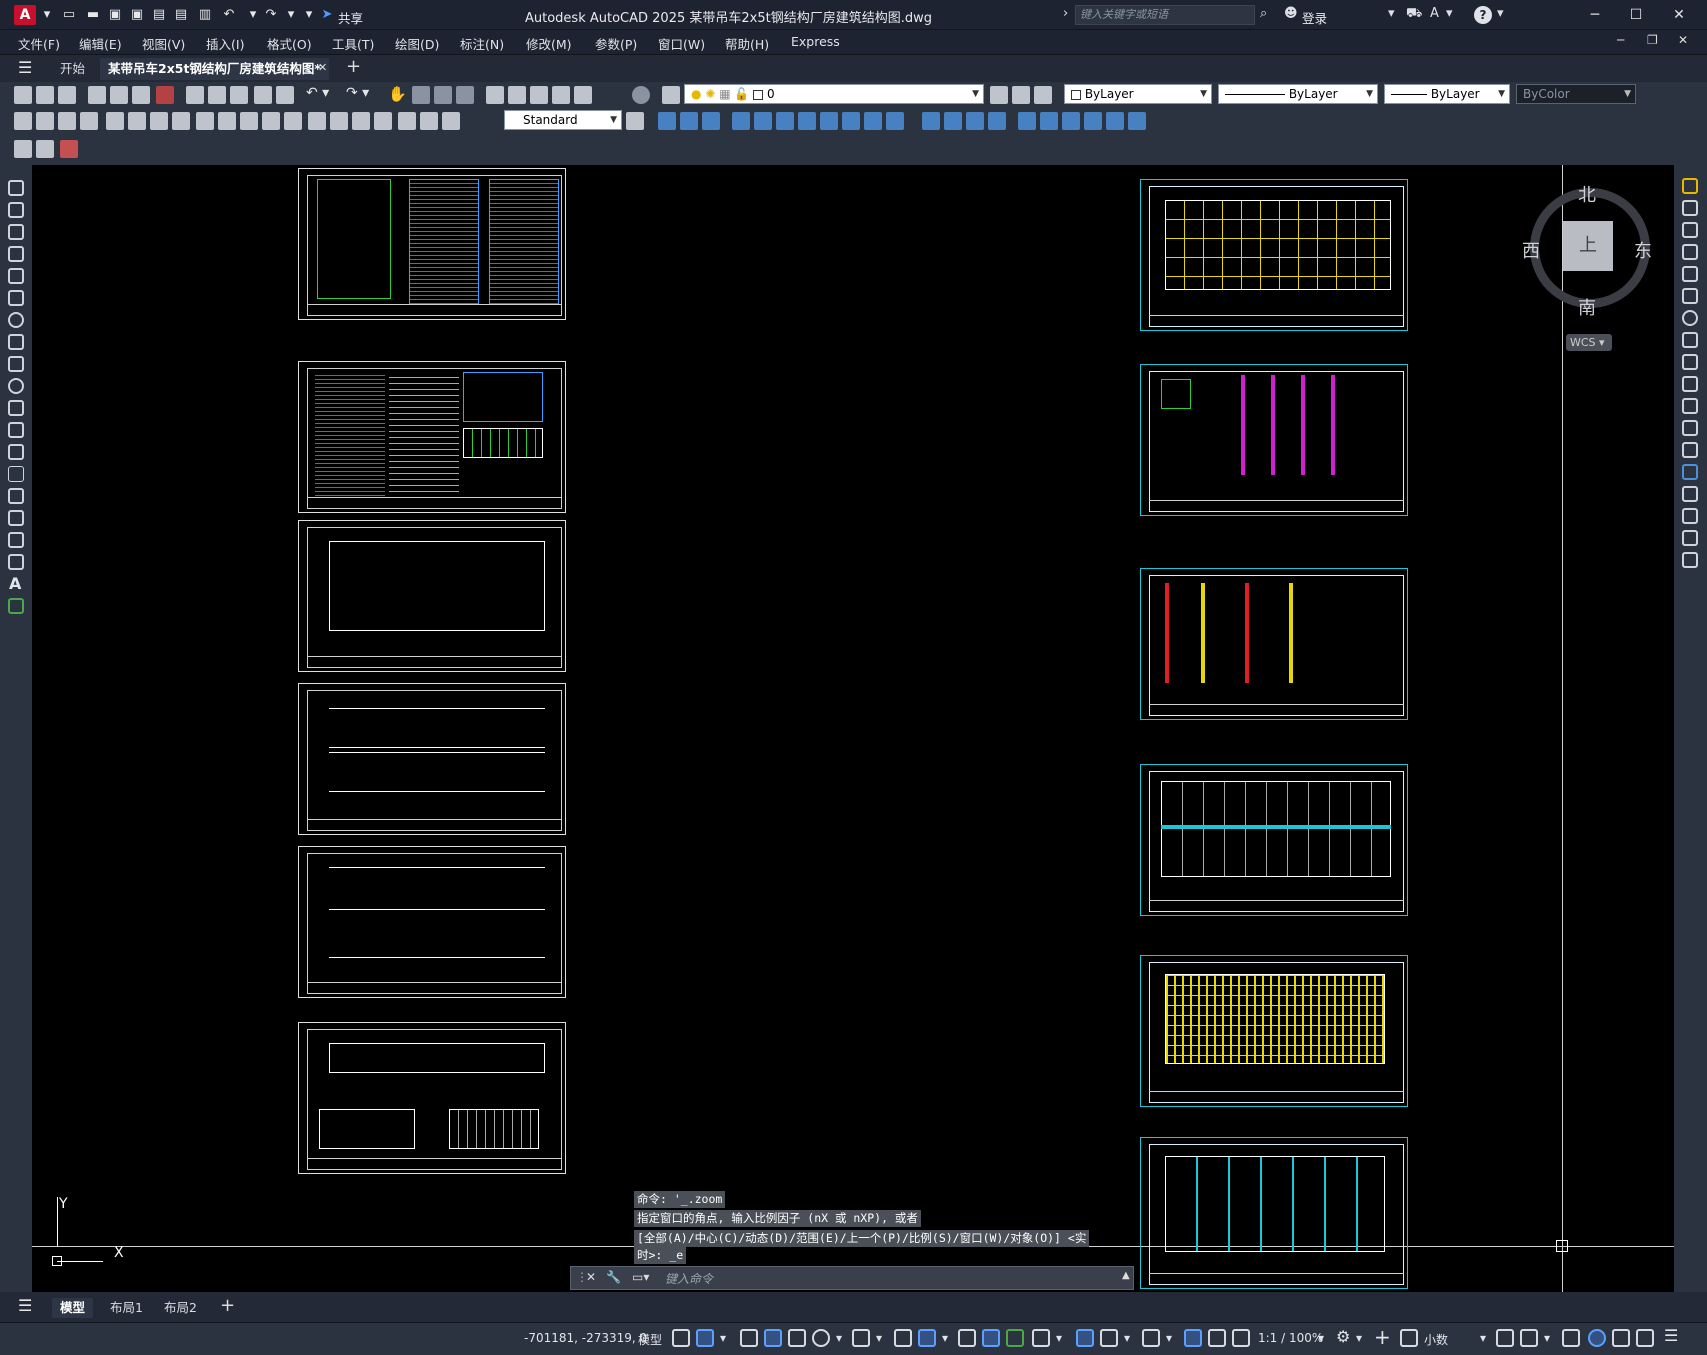 The height and width of the screenshot is (1355, 1707). Describe the element at coordinates (635, 121) in the screenshot. I see `dimension-style-manager-icon` at that location.